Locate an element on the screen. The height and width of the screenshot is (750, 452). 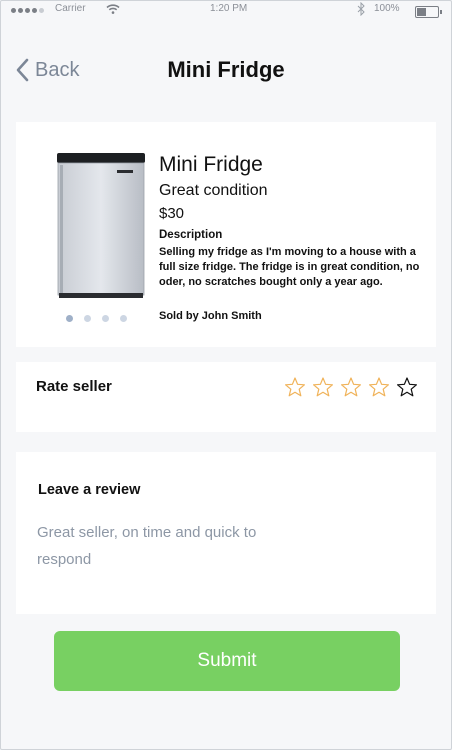
submit-button: Submit is located at coordinates (227, 661).